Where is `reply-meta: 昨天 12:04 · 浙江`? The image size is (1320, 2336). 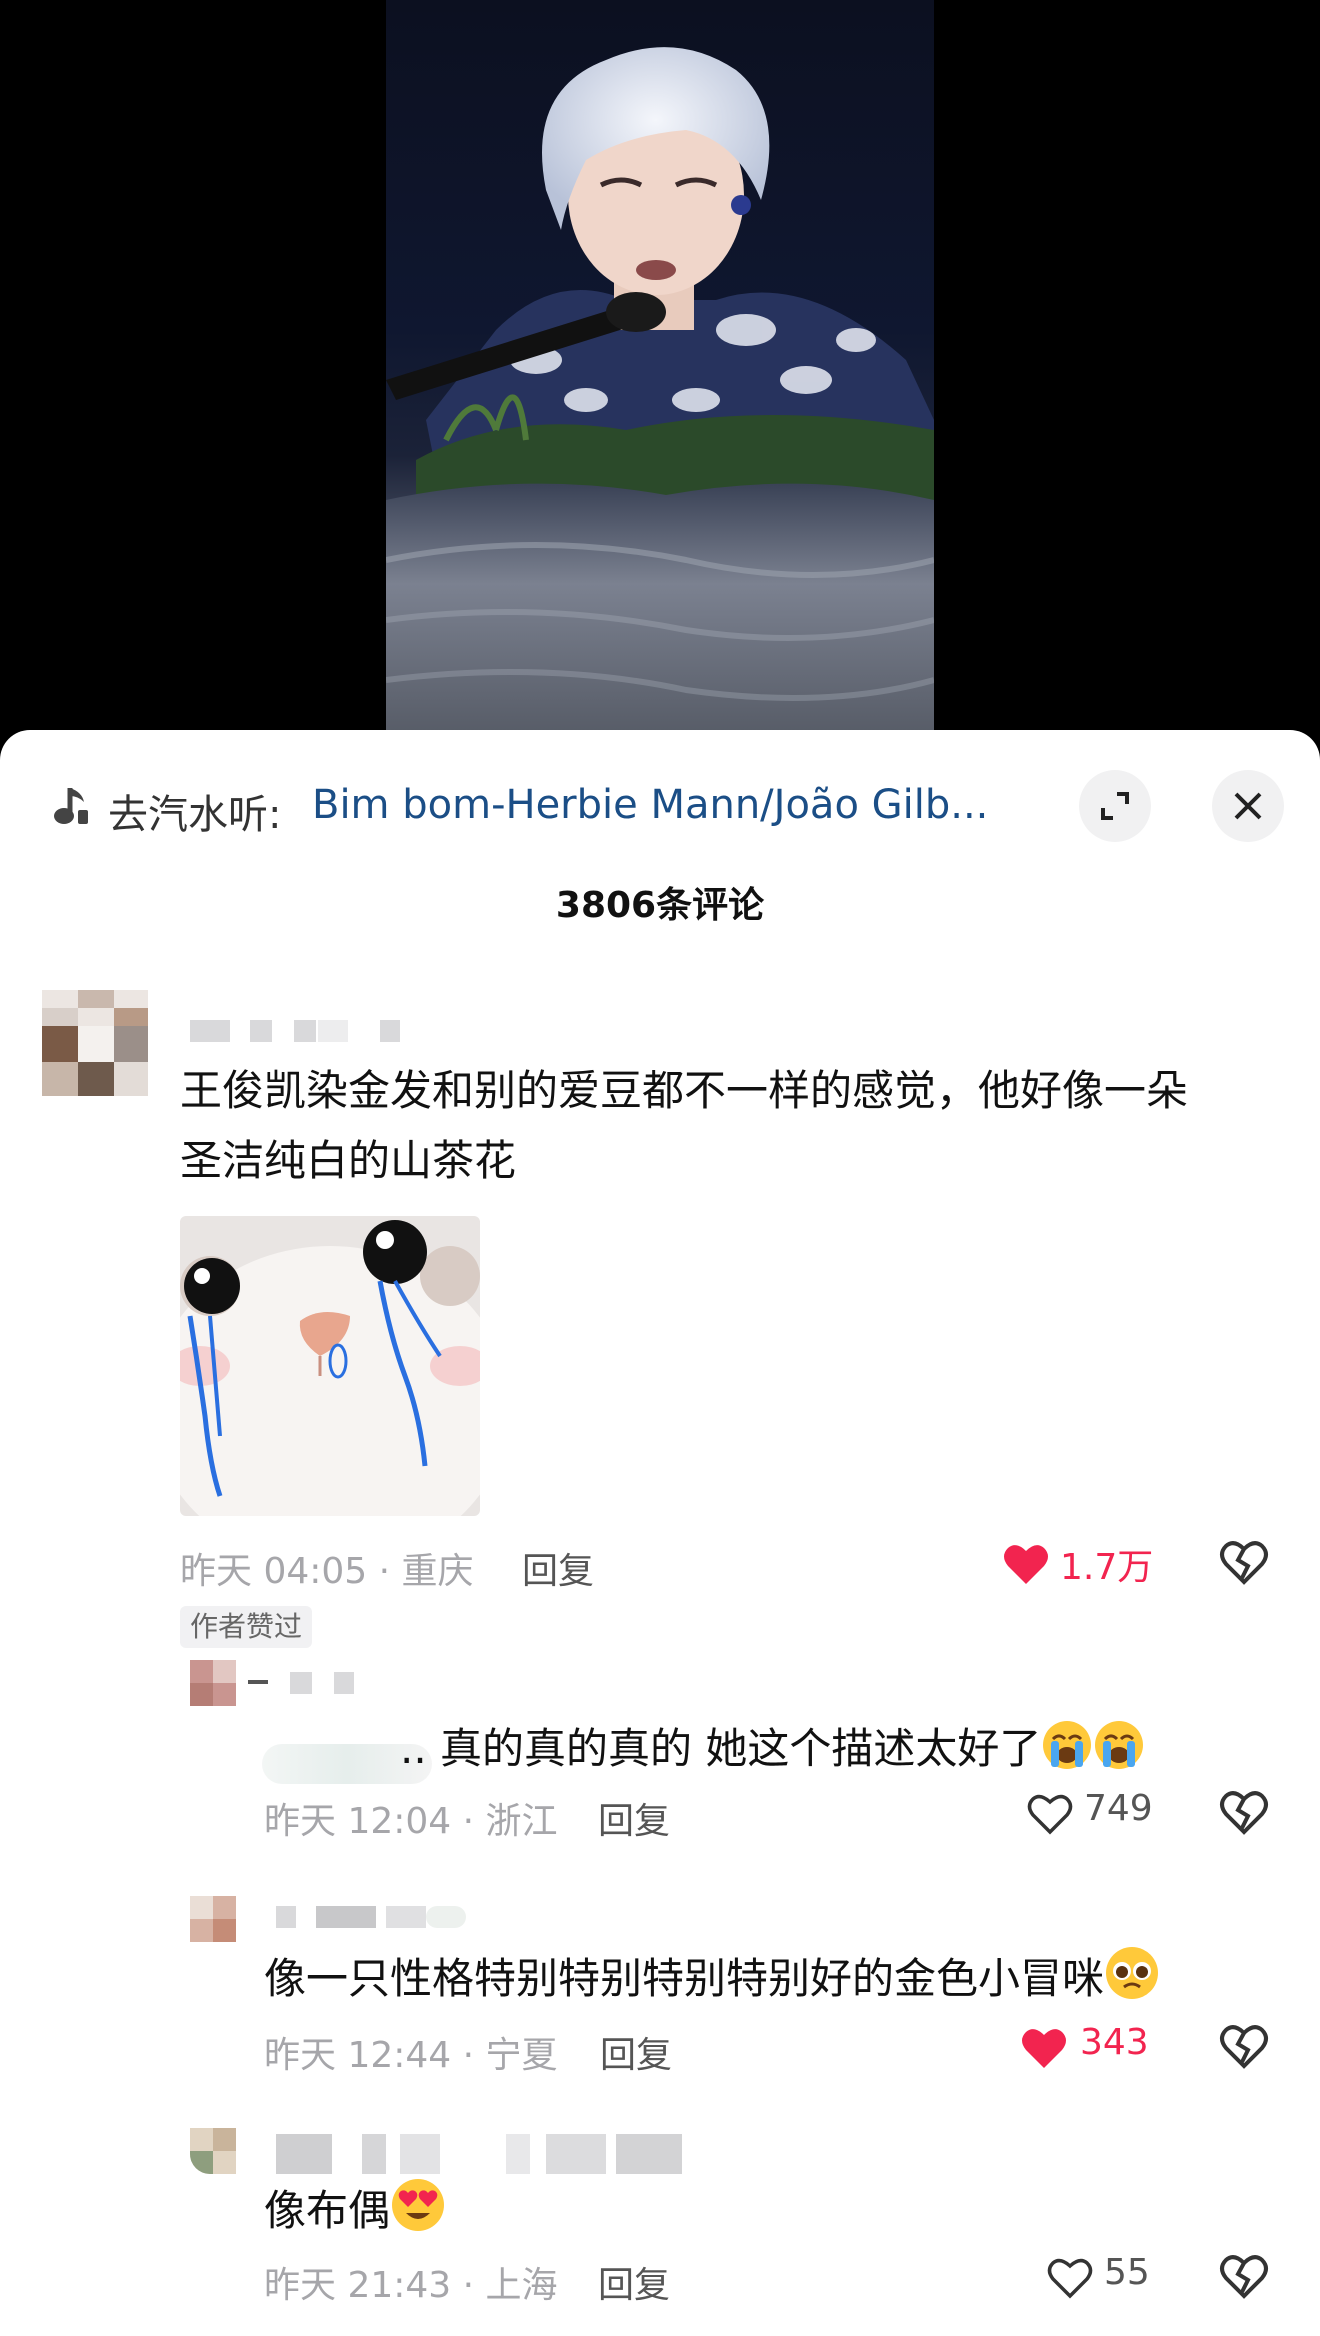
reply-meta: 昨天 12:04 · 浙江 is located at coordinates (411, 1821).